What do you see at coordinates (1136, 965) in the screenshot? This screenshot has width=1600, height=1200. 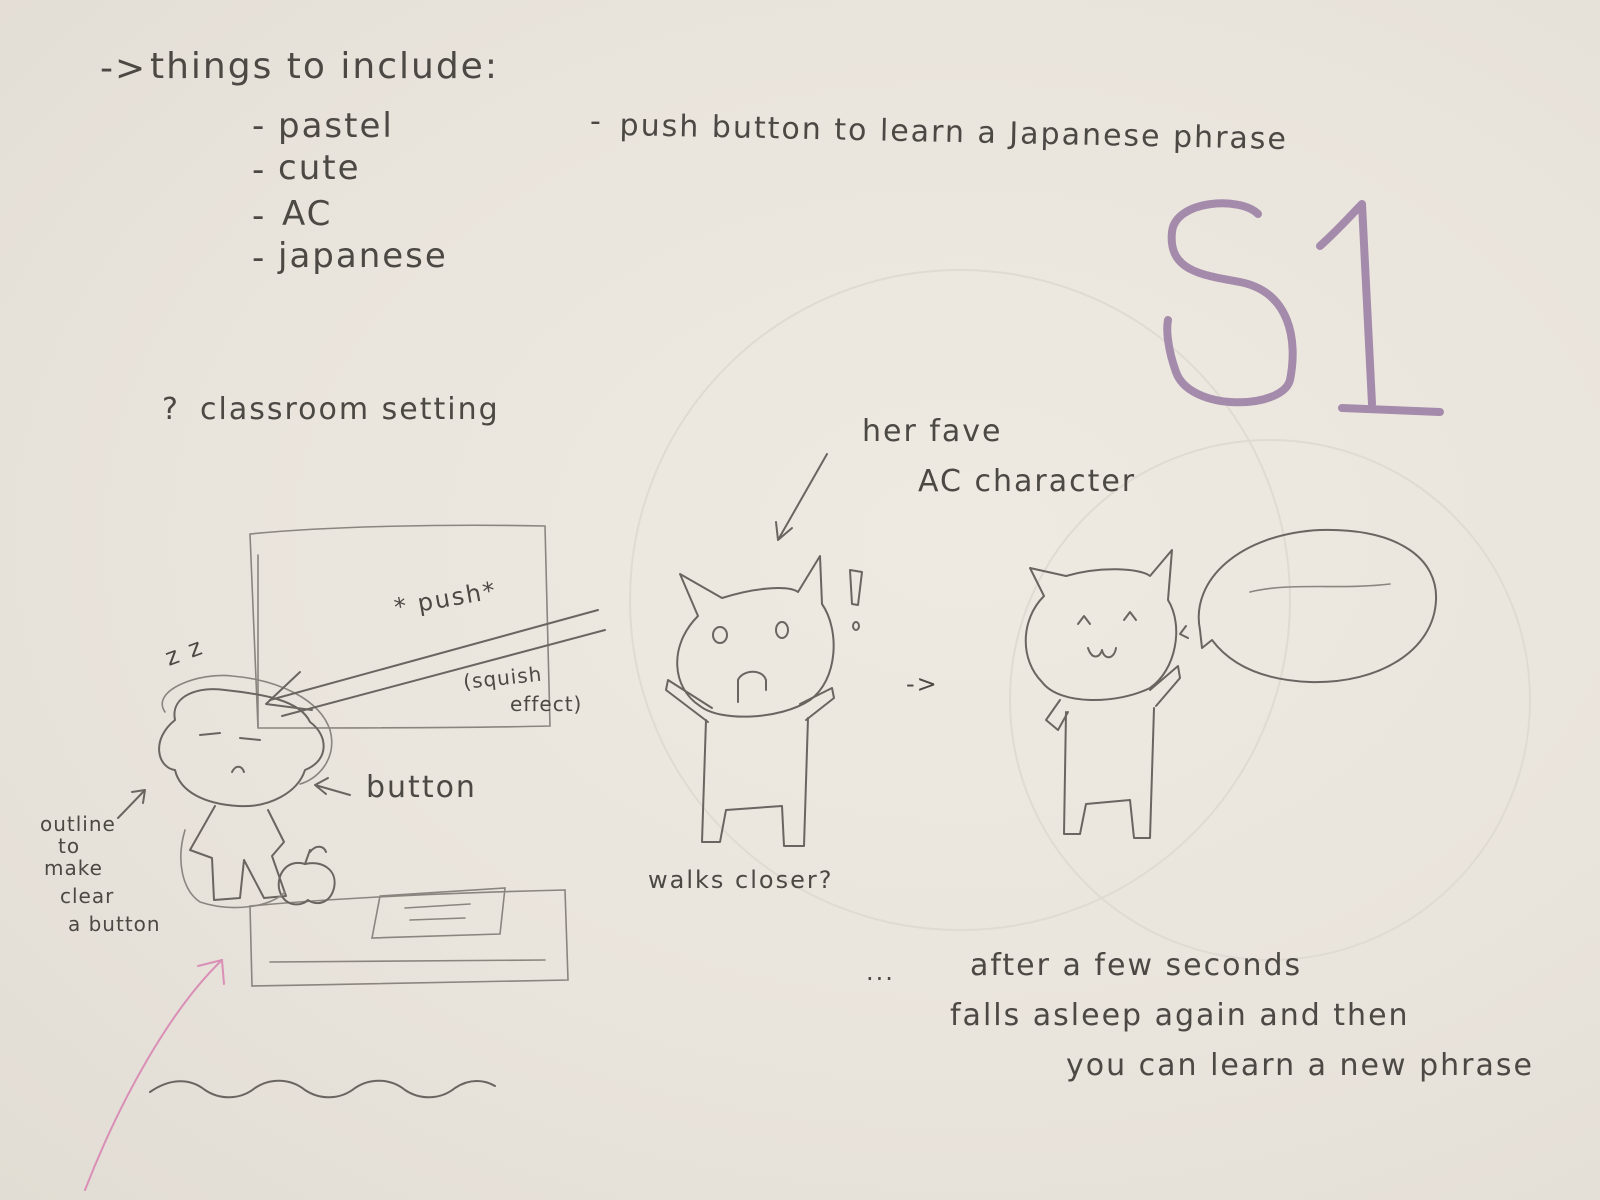 I see `after-line1: after a few seconds` at bounding box center [1136, 965].